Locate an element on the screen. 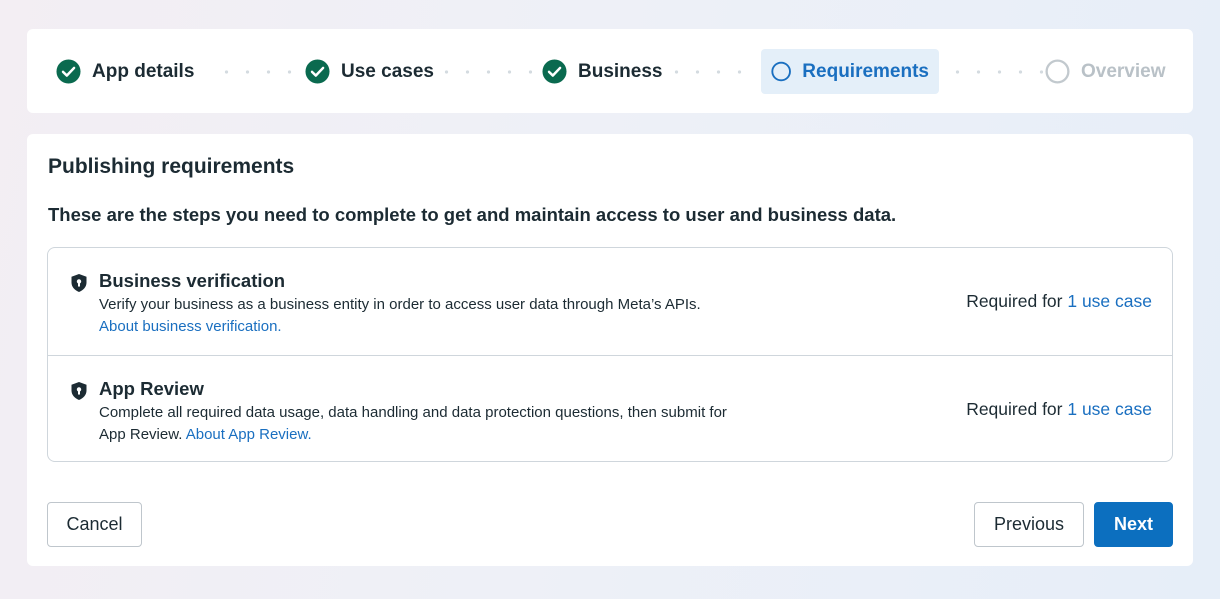 The image size is (1220, 599). cancel-button: Cancel is located at coordinates (94, 524).